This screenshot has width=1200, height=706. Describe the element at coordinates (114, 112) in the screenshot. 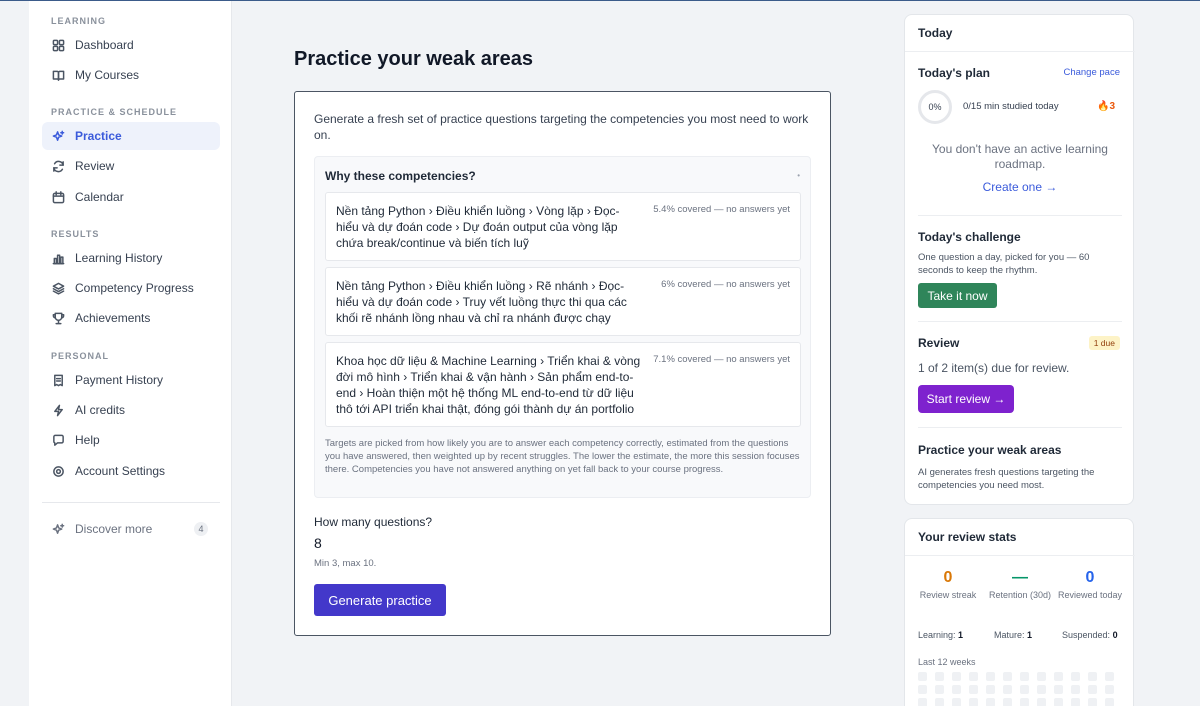

I see `section-title-practice: PRACTICE & SCHEDULE` at that location.